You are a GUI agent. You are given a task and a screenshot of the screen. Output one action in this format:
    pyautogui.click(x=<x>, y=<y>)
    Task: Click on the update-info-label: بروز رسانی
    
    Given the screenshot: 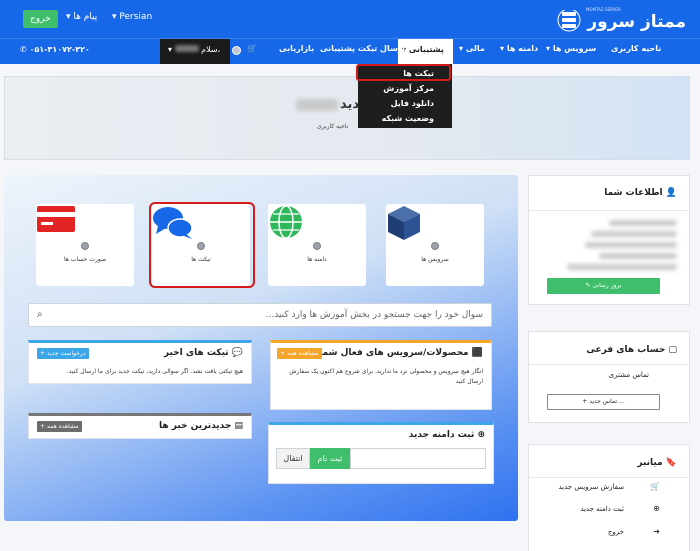 What is the action you would take?
    pyautogui.click(x=607, y=285)
    